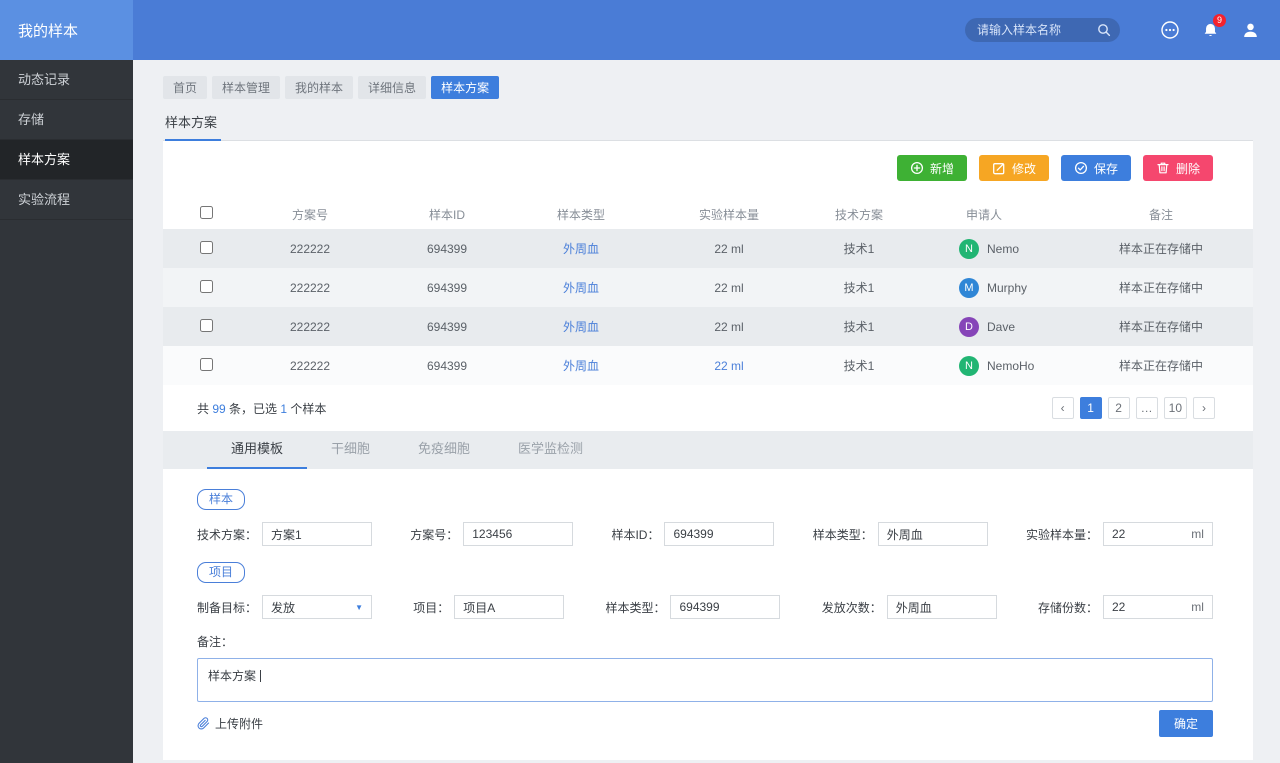 The image size is (1280, 763). I want to click on project-input, so click(509, 607).